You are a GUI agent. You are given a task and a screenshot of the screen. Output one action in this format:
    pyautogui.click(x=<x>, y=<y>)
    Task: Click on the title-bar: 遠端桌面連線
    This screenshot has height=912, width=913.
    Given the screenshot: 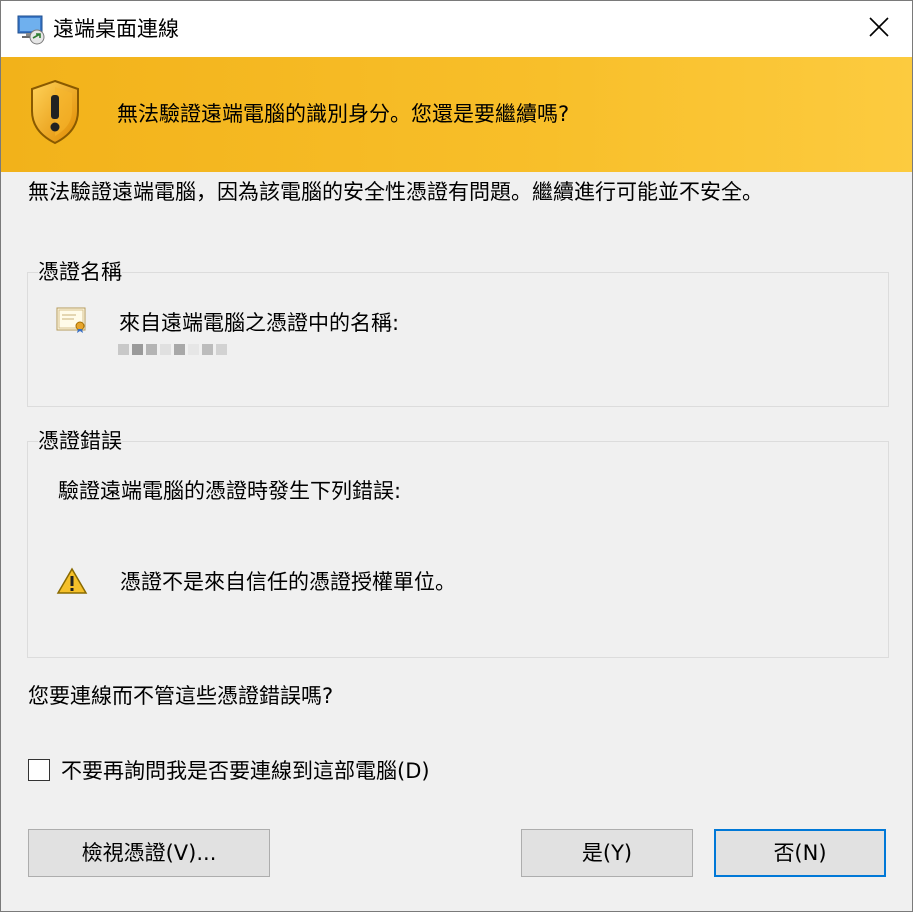 What is the action you would take?
    pyautogui.click(x=456, y=29)
    